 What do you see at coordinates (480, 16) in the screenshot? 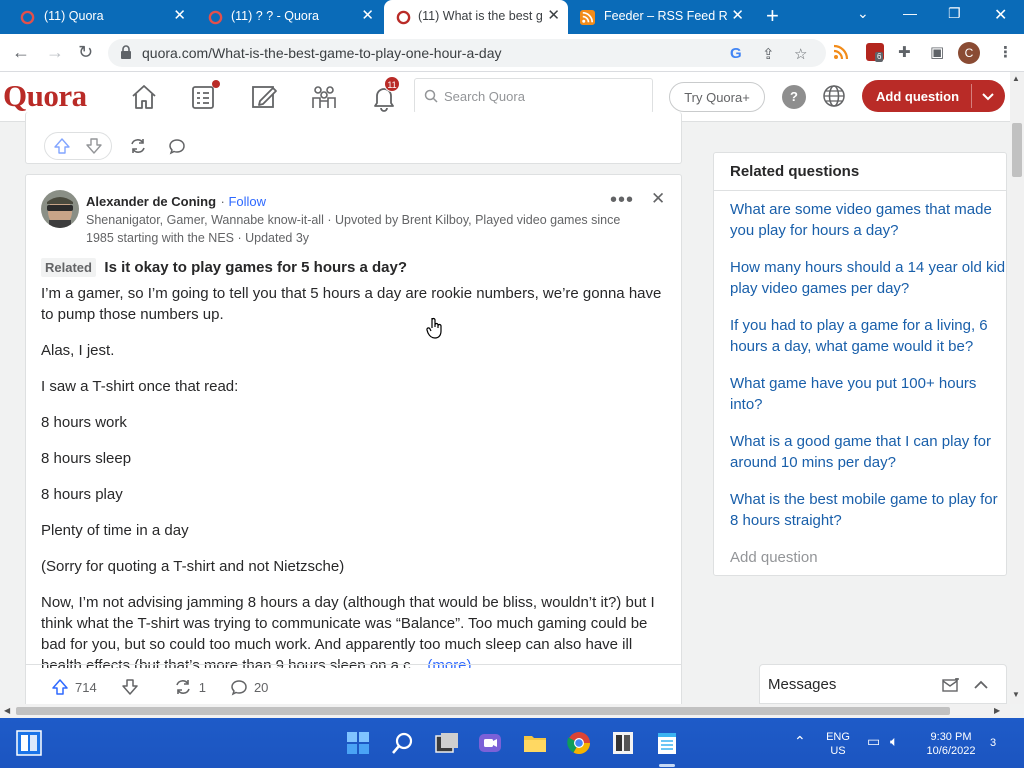
I see `tab-title: (11) What is the best g` at bounding box center [480, 16].